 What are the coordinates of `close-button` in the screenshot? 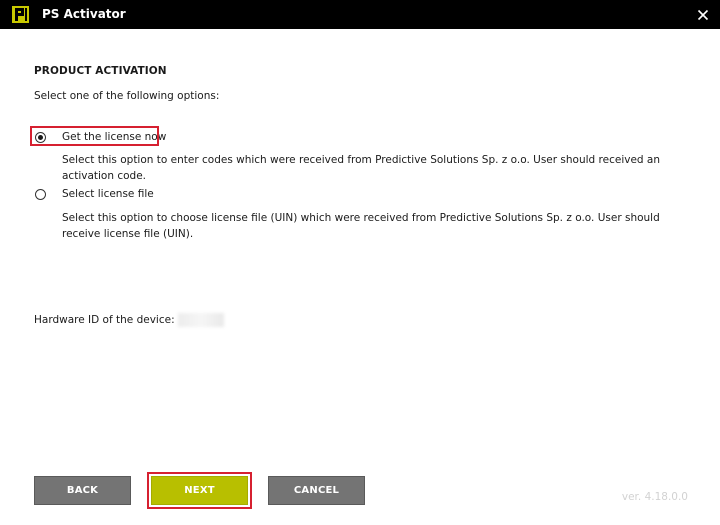 It's located at (703, 15).